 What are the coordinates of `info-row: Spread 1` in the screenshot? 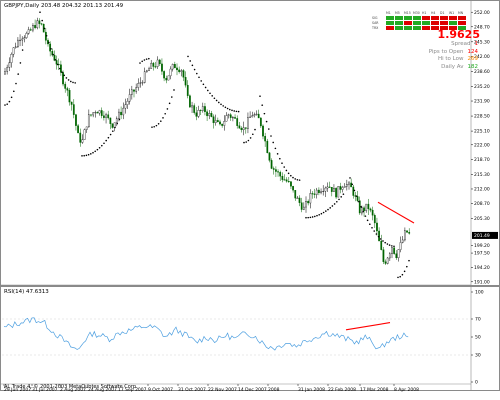 It's located at (464, 44).